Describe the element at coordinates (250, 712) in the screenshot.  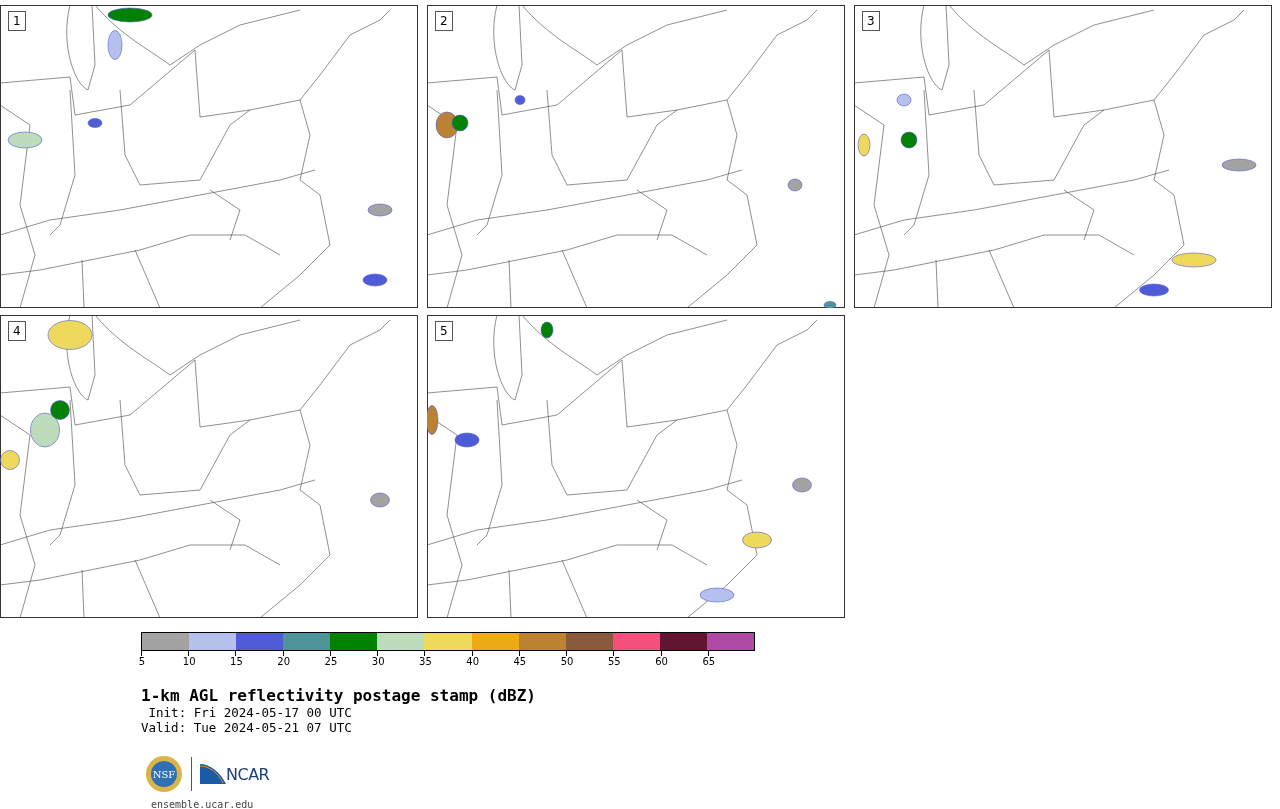
I see `init-time: Init: Fri 2024-05-17 00 UTC` at that location.